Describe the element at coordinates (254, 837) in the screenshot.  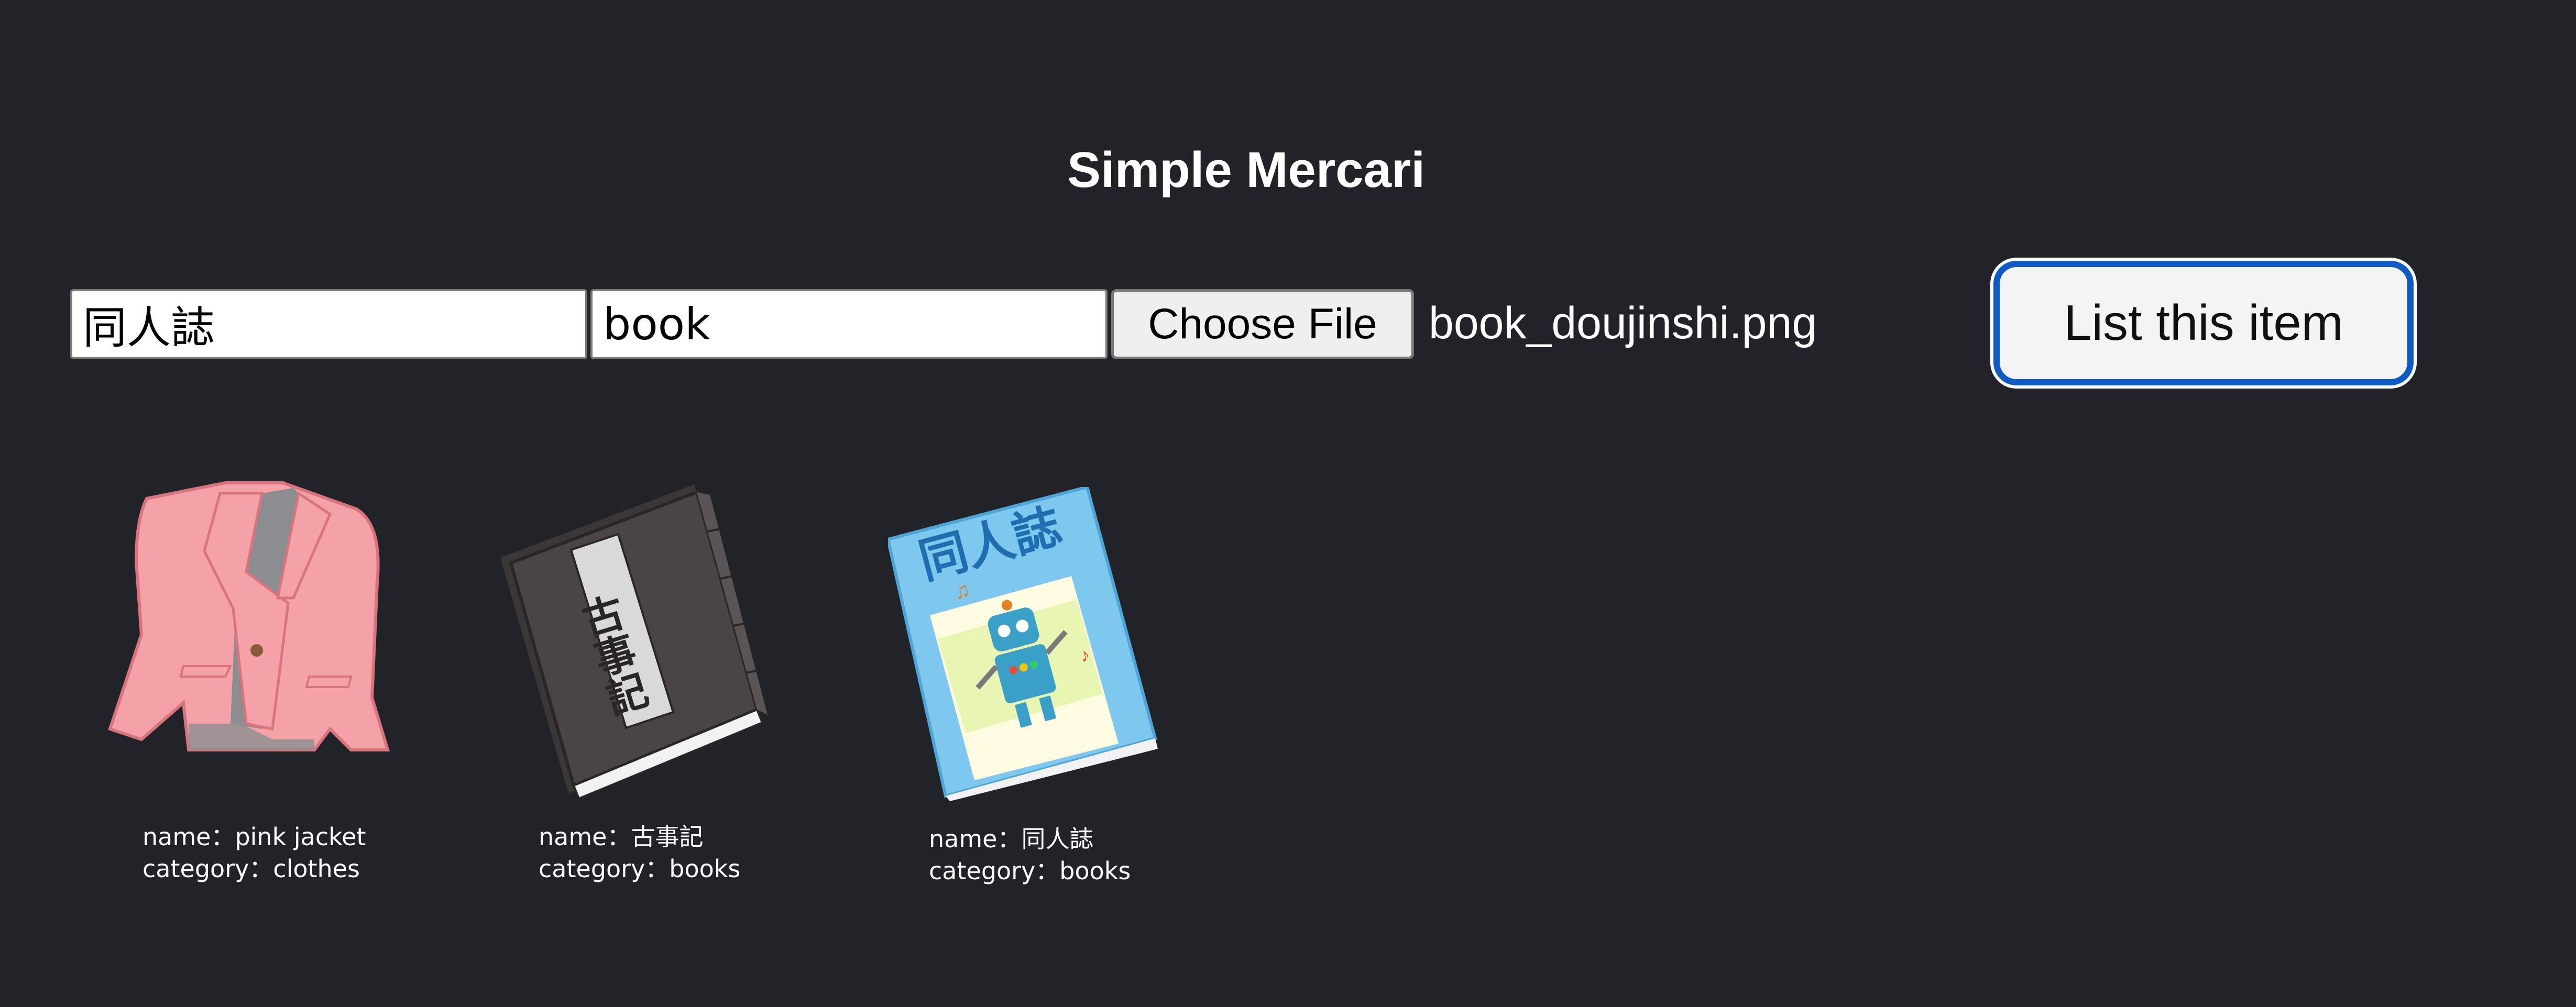
I see `item-name-label: name：pink jacket` at that location.